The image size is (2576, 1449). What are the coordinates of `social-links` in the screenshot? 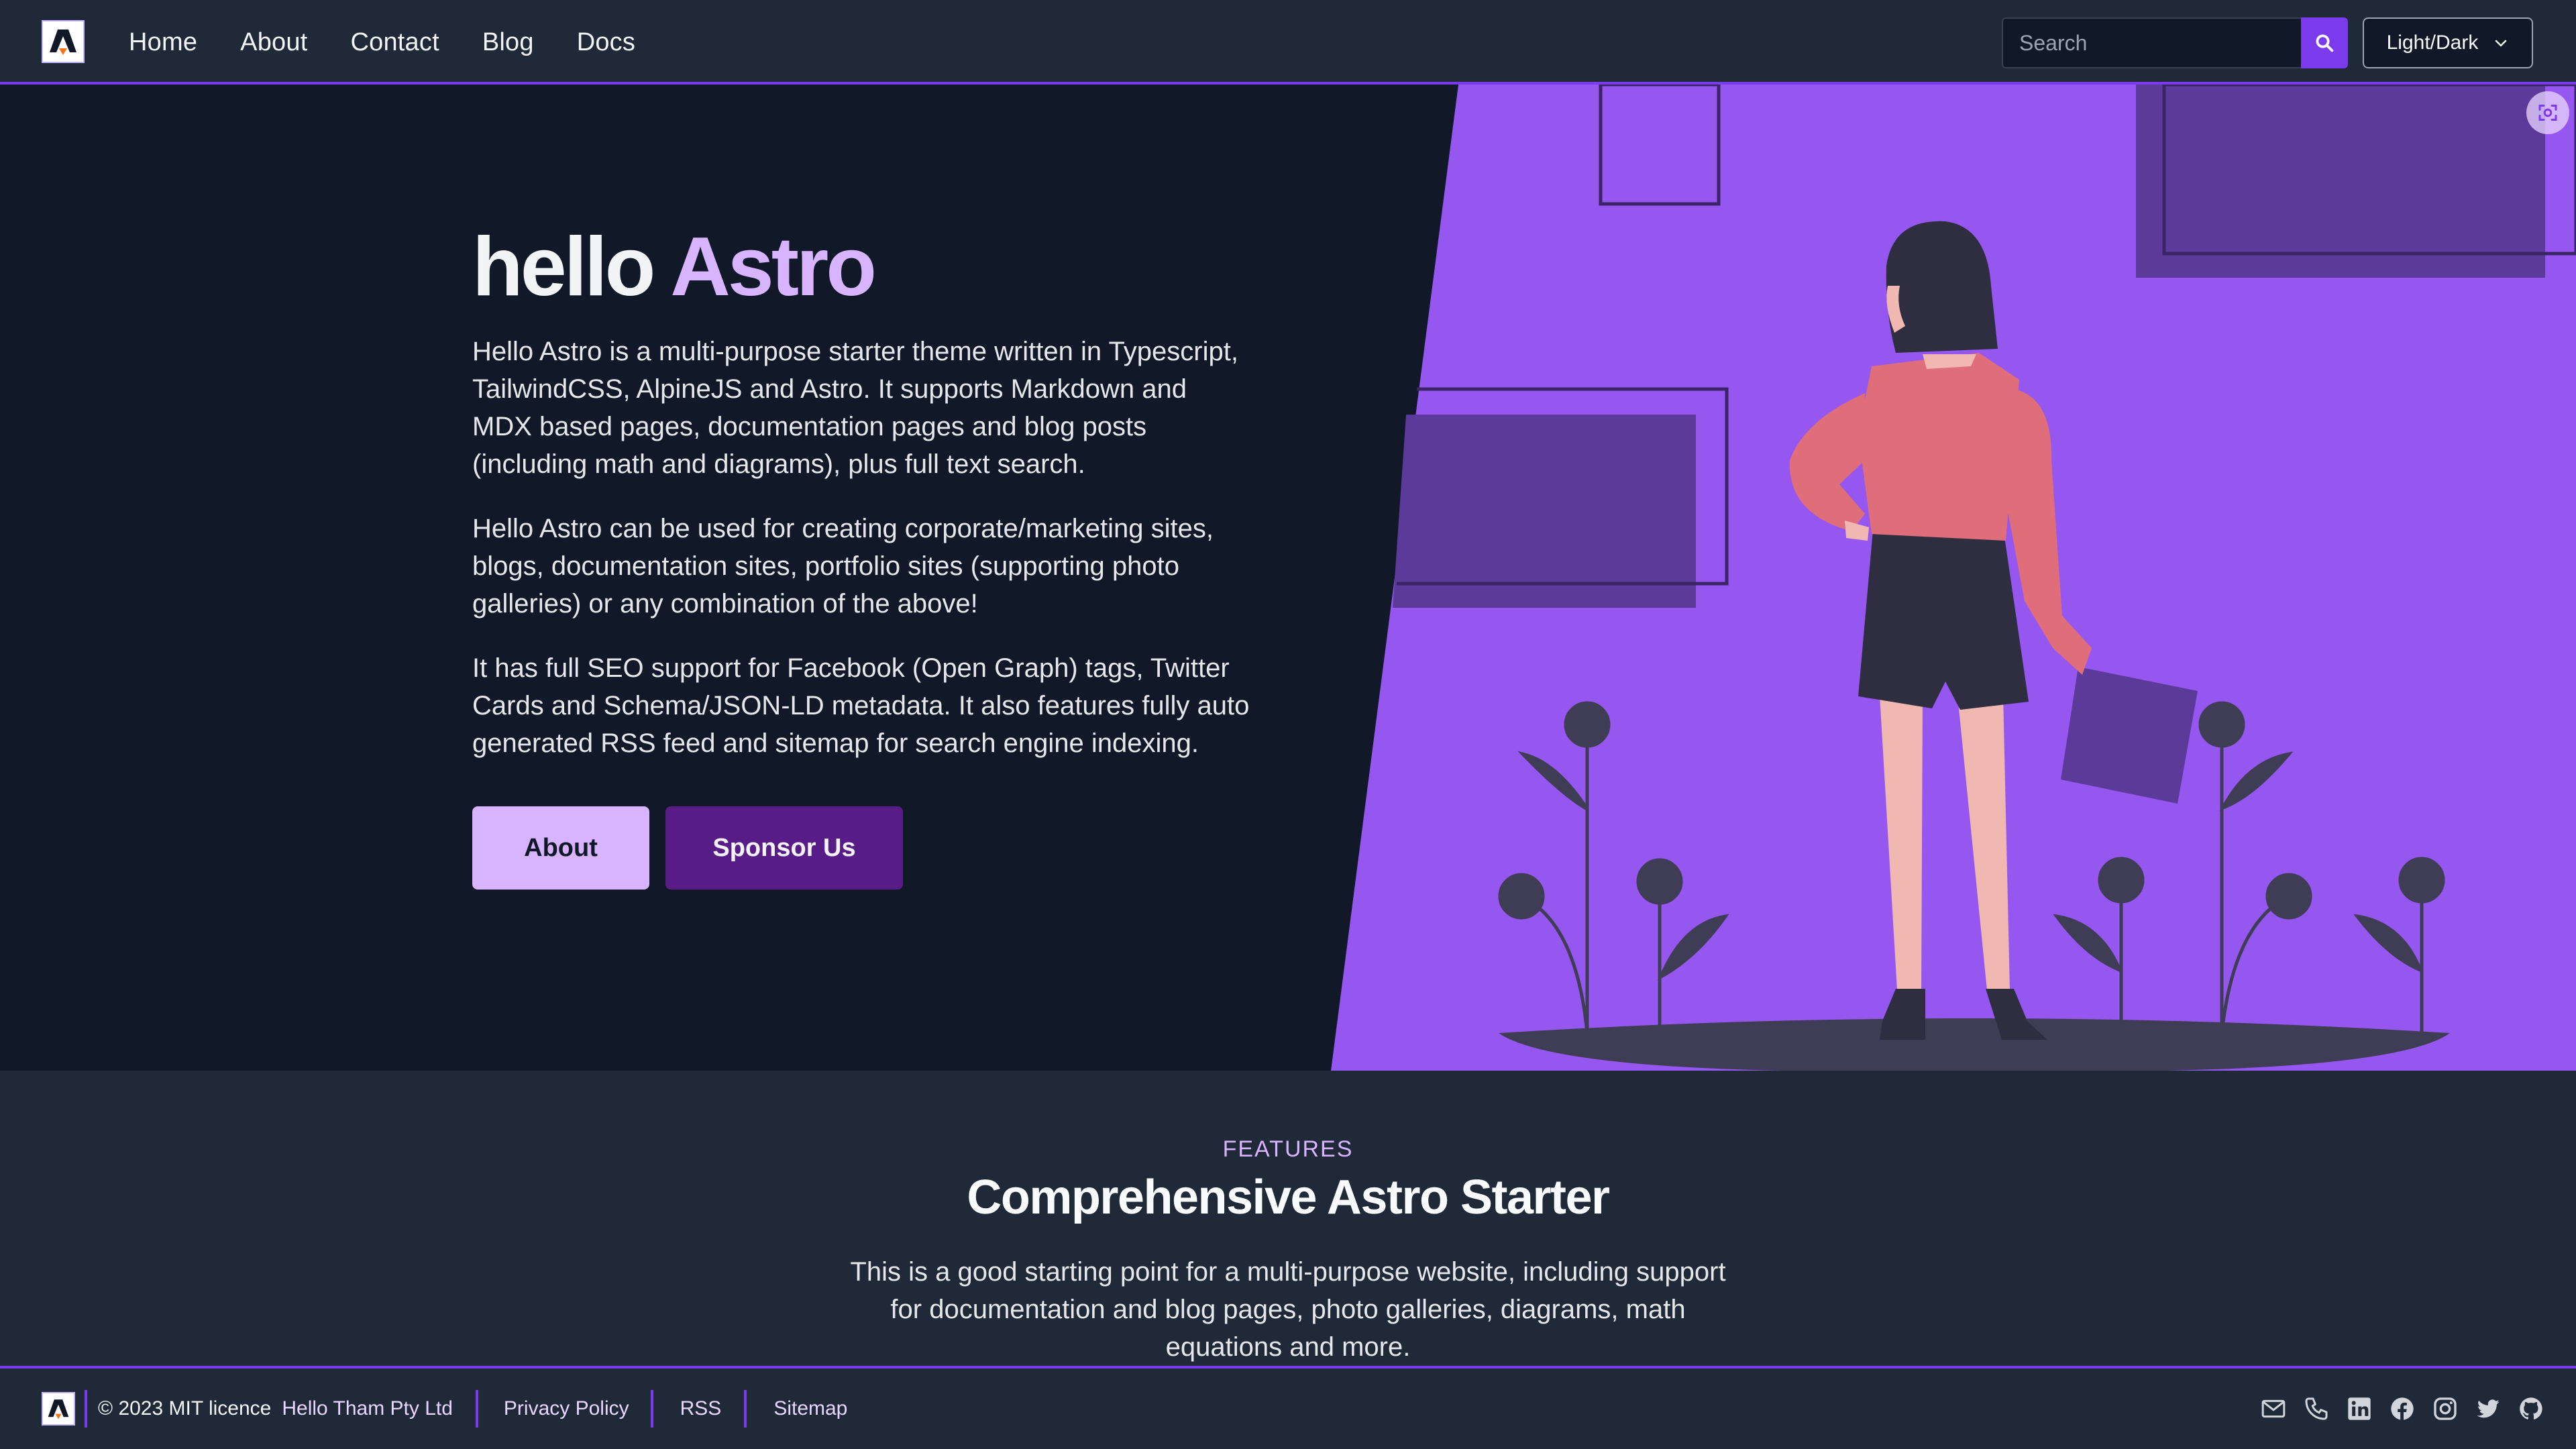 It's located at (2402, 1408).